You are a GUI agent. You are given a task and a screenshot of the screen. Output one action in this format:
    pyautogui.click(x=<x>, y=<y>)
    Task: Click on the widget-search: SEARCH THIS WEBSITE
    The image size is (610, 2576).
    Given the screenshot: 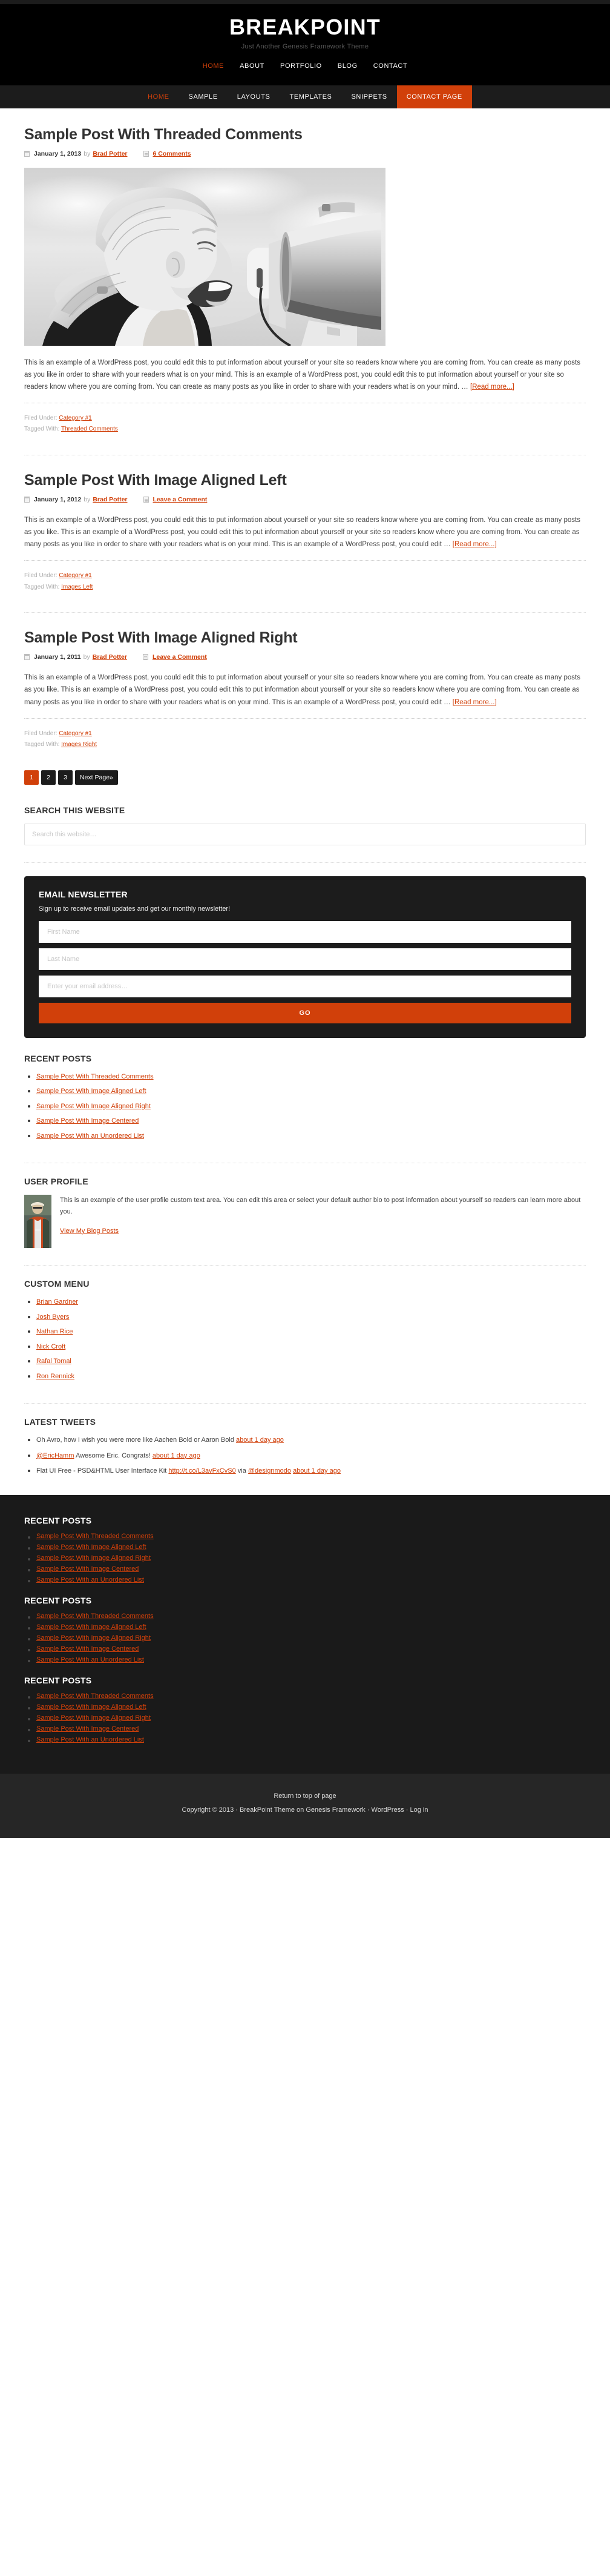 What is the action you would take?
    pyautogui.click(x=305, y=832)
    